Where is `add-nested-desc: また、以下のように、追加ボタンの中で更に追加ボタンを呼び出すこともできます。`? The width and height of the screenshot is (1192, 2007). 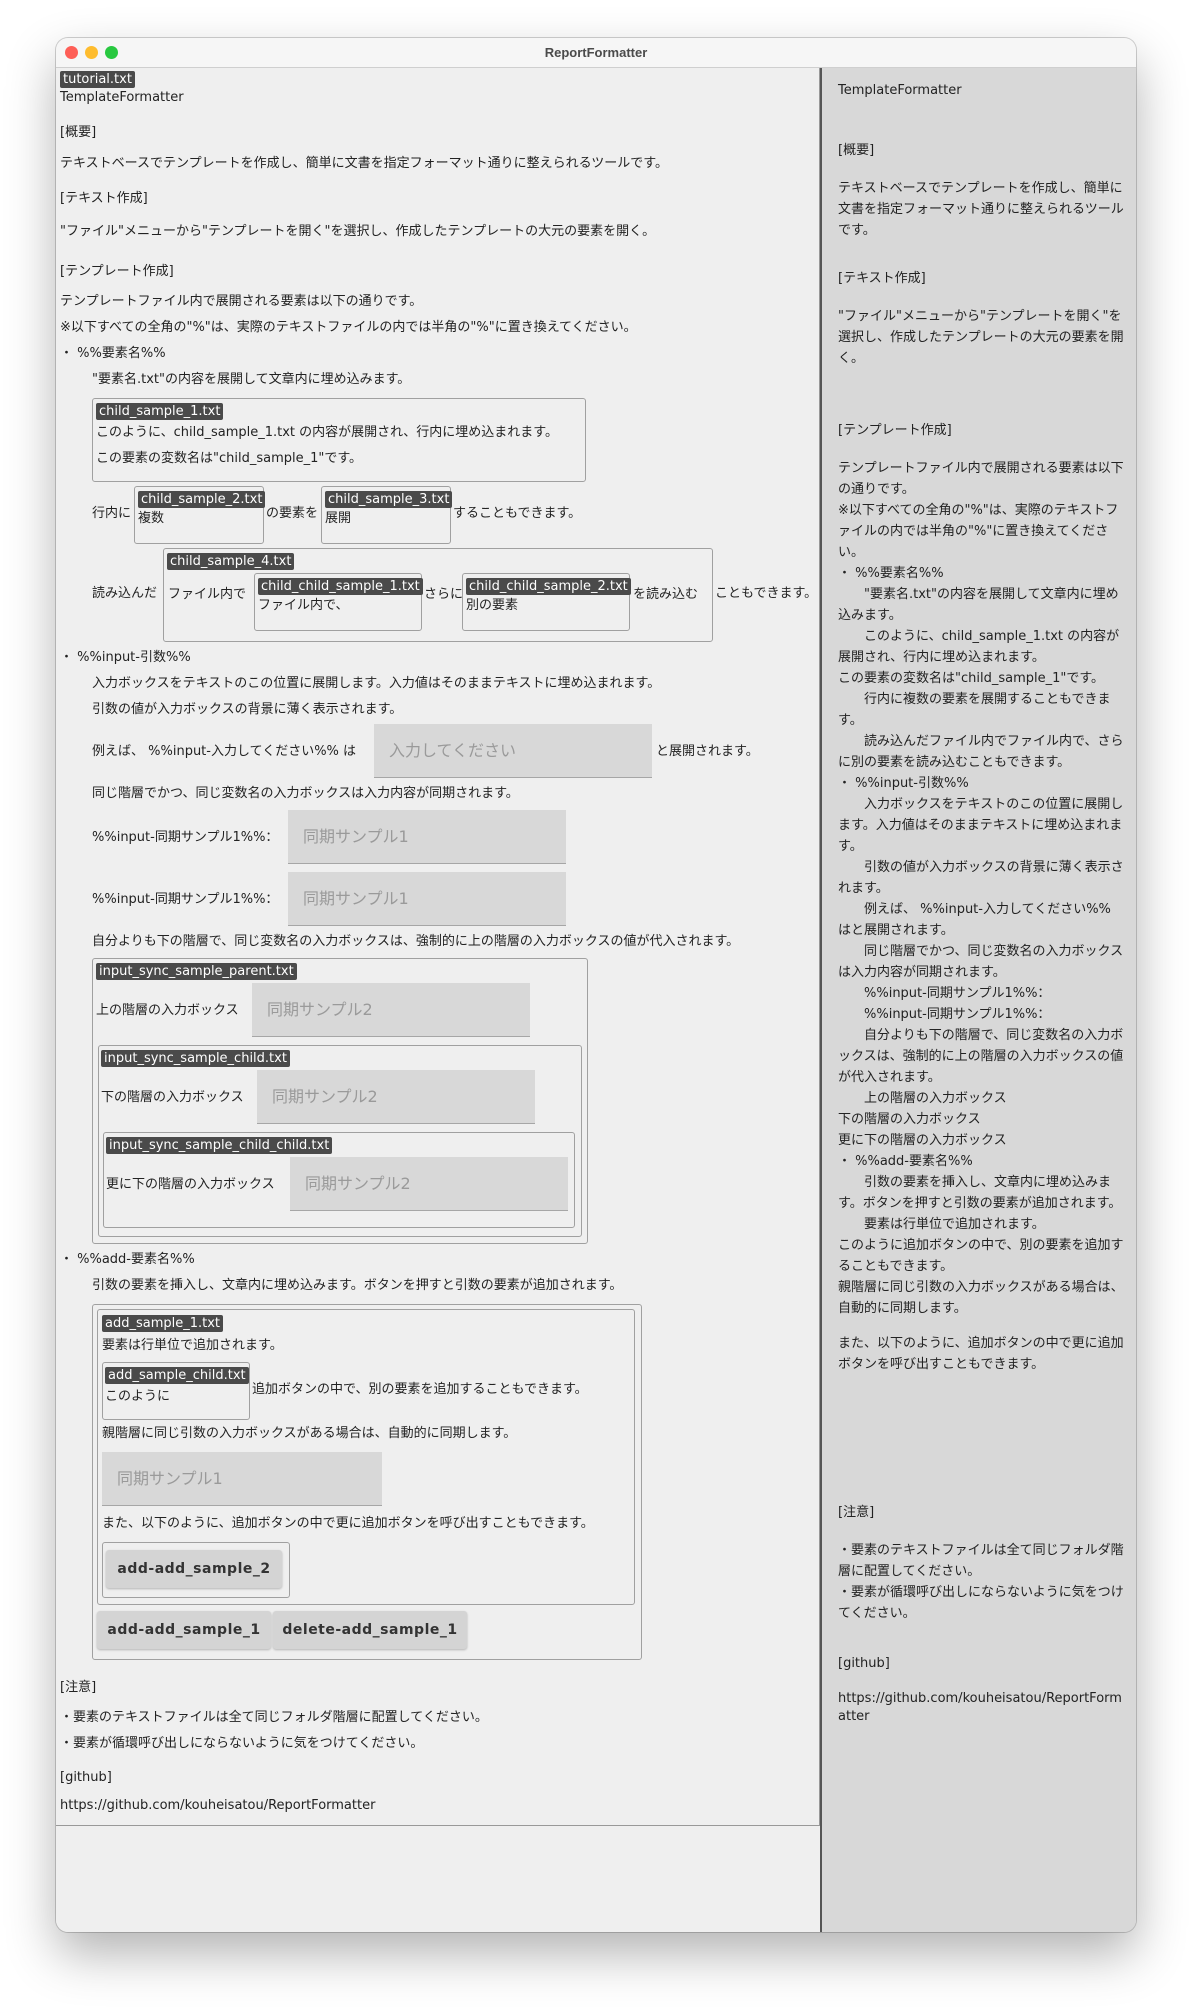
add-nested-desc: また、以下のように、追加ボタンの中で更に追加ボタンを呼び出すこともできます。 is located at coordinates (348, 1523).